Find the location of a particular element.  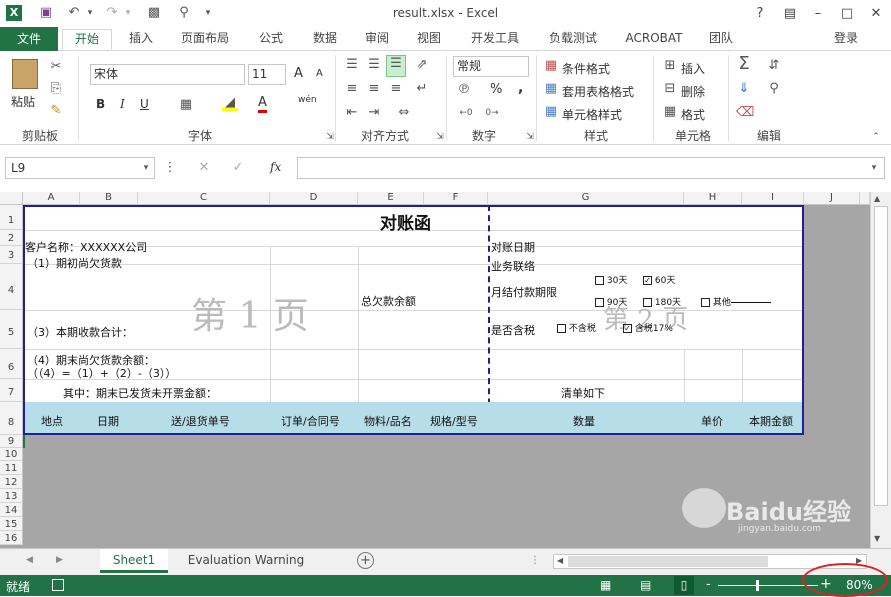

increase-decimal-icon: ←0 is located at coordinates (466, 113).